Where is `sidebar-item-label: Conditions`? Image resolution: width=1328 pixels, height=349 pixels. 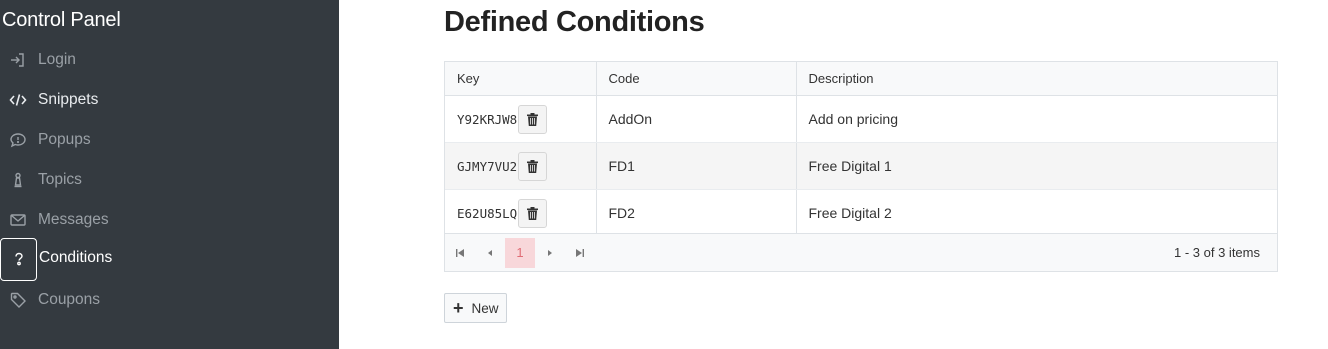 sidebar-item-label: Conditions is located at coordinates (76, 257).